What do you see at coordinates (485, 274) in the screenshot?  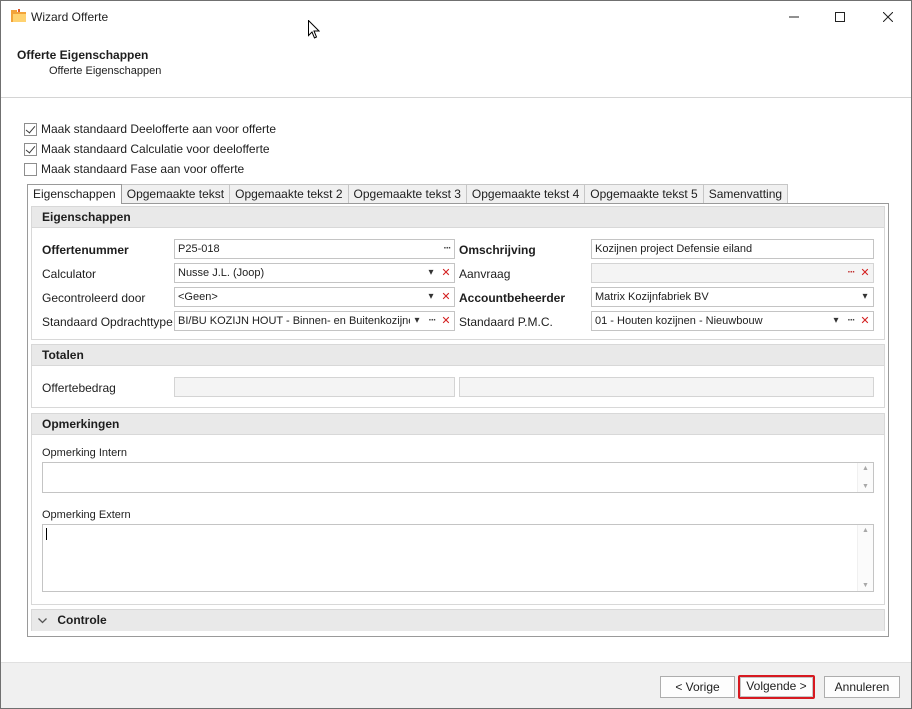 I see `aanvraag-label: Aanvraag` at bounding box center [485, 274].